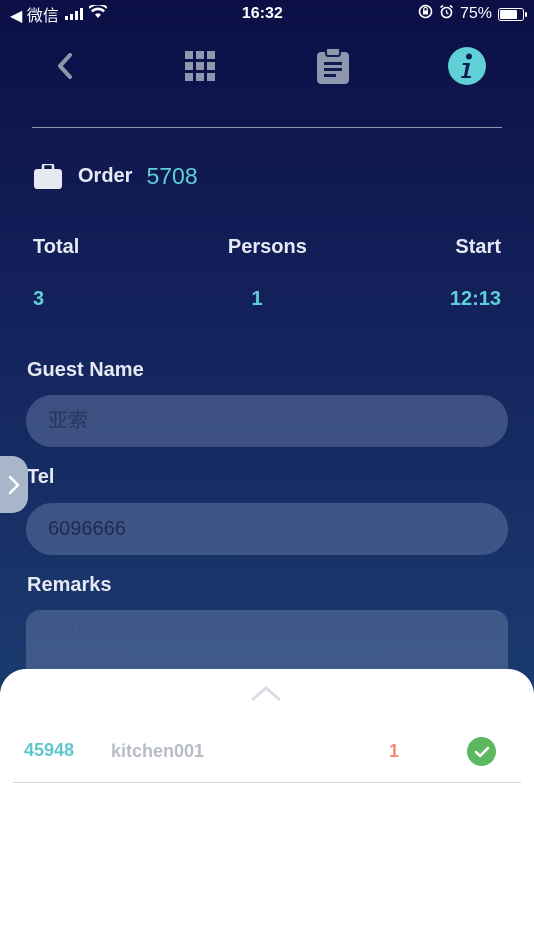 This screenshot has width=534, height=950. Describe the element at coordinates (158, 751) in the screenshot. I see `item-name: kitchen001` at that location.